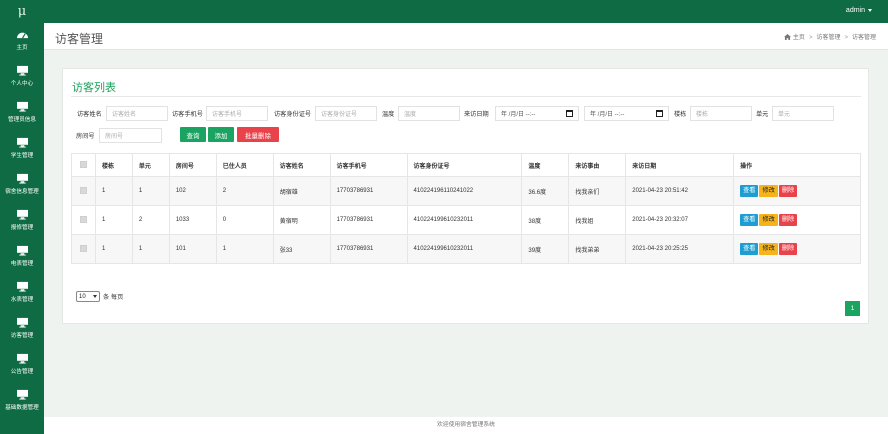  Describe the element at coordinates (597, 191) in the screenshot. I see `cell-reason: 找我亲们` at that location.